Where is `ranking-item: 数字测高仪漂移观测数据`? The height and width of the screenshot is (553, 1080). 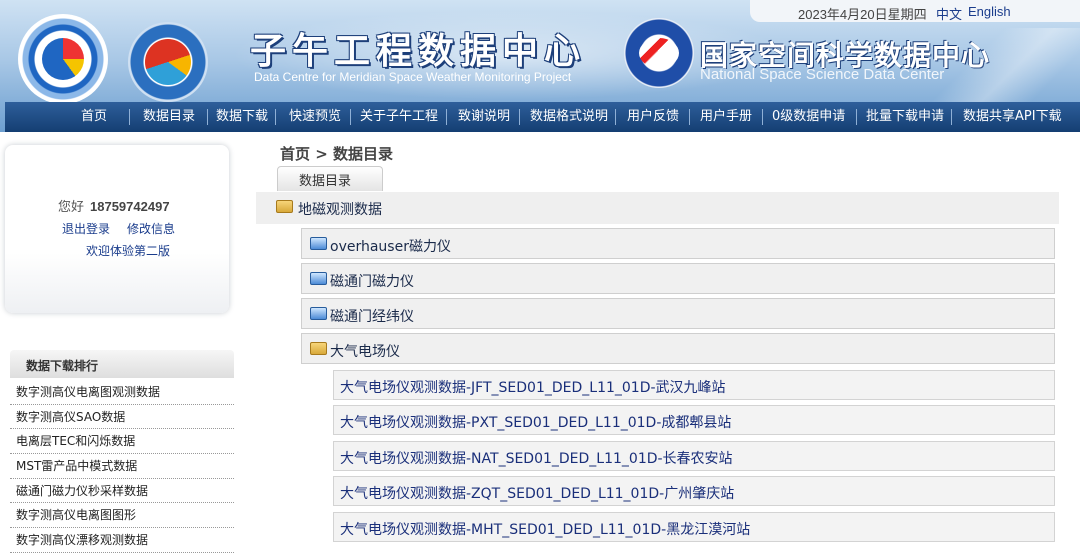
ranking-item: 数字测高仪漂移观测数据 is located at coordinates (122, 540).